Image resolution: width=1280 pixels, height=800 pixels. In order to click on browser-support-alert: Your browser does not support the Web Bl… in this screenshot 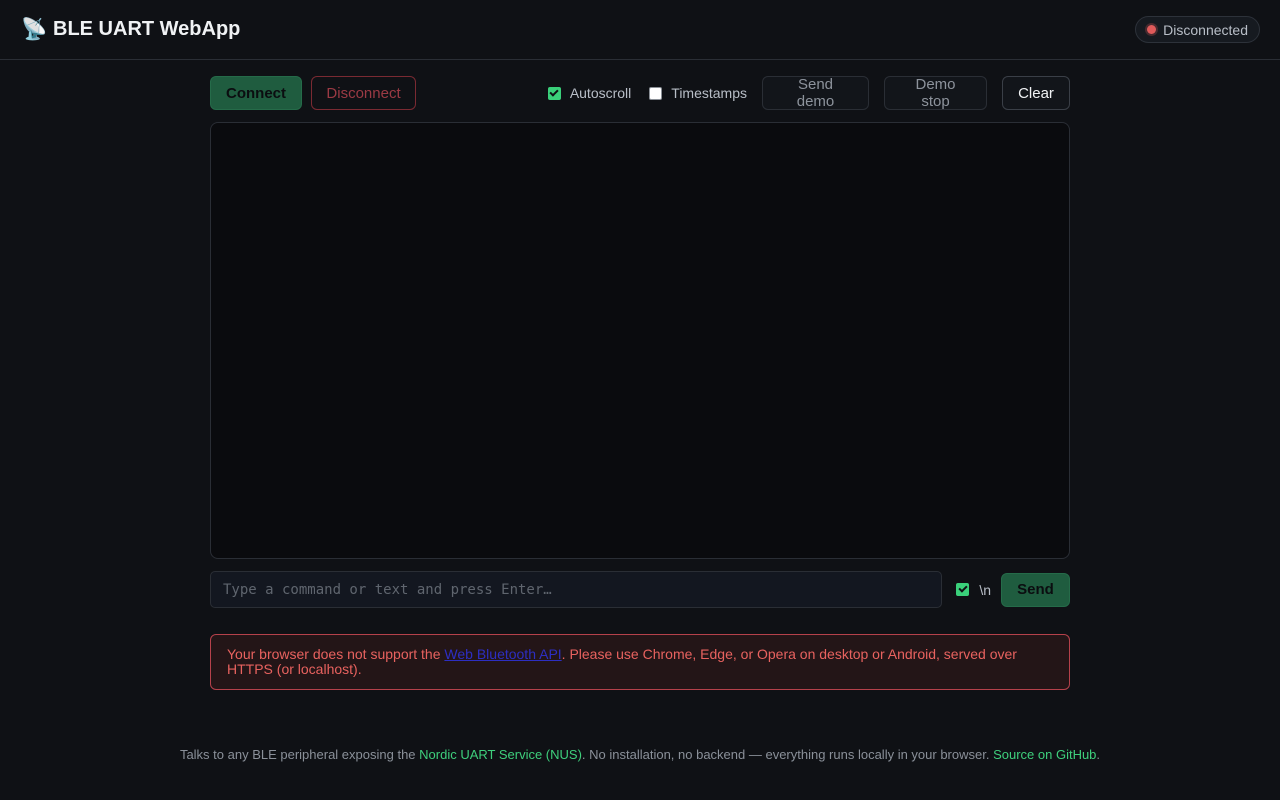, I will do `click(640, 662)`.